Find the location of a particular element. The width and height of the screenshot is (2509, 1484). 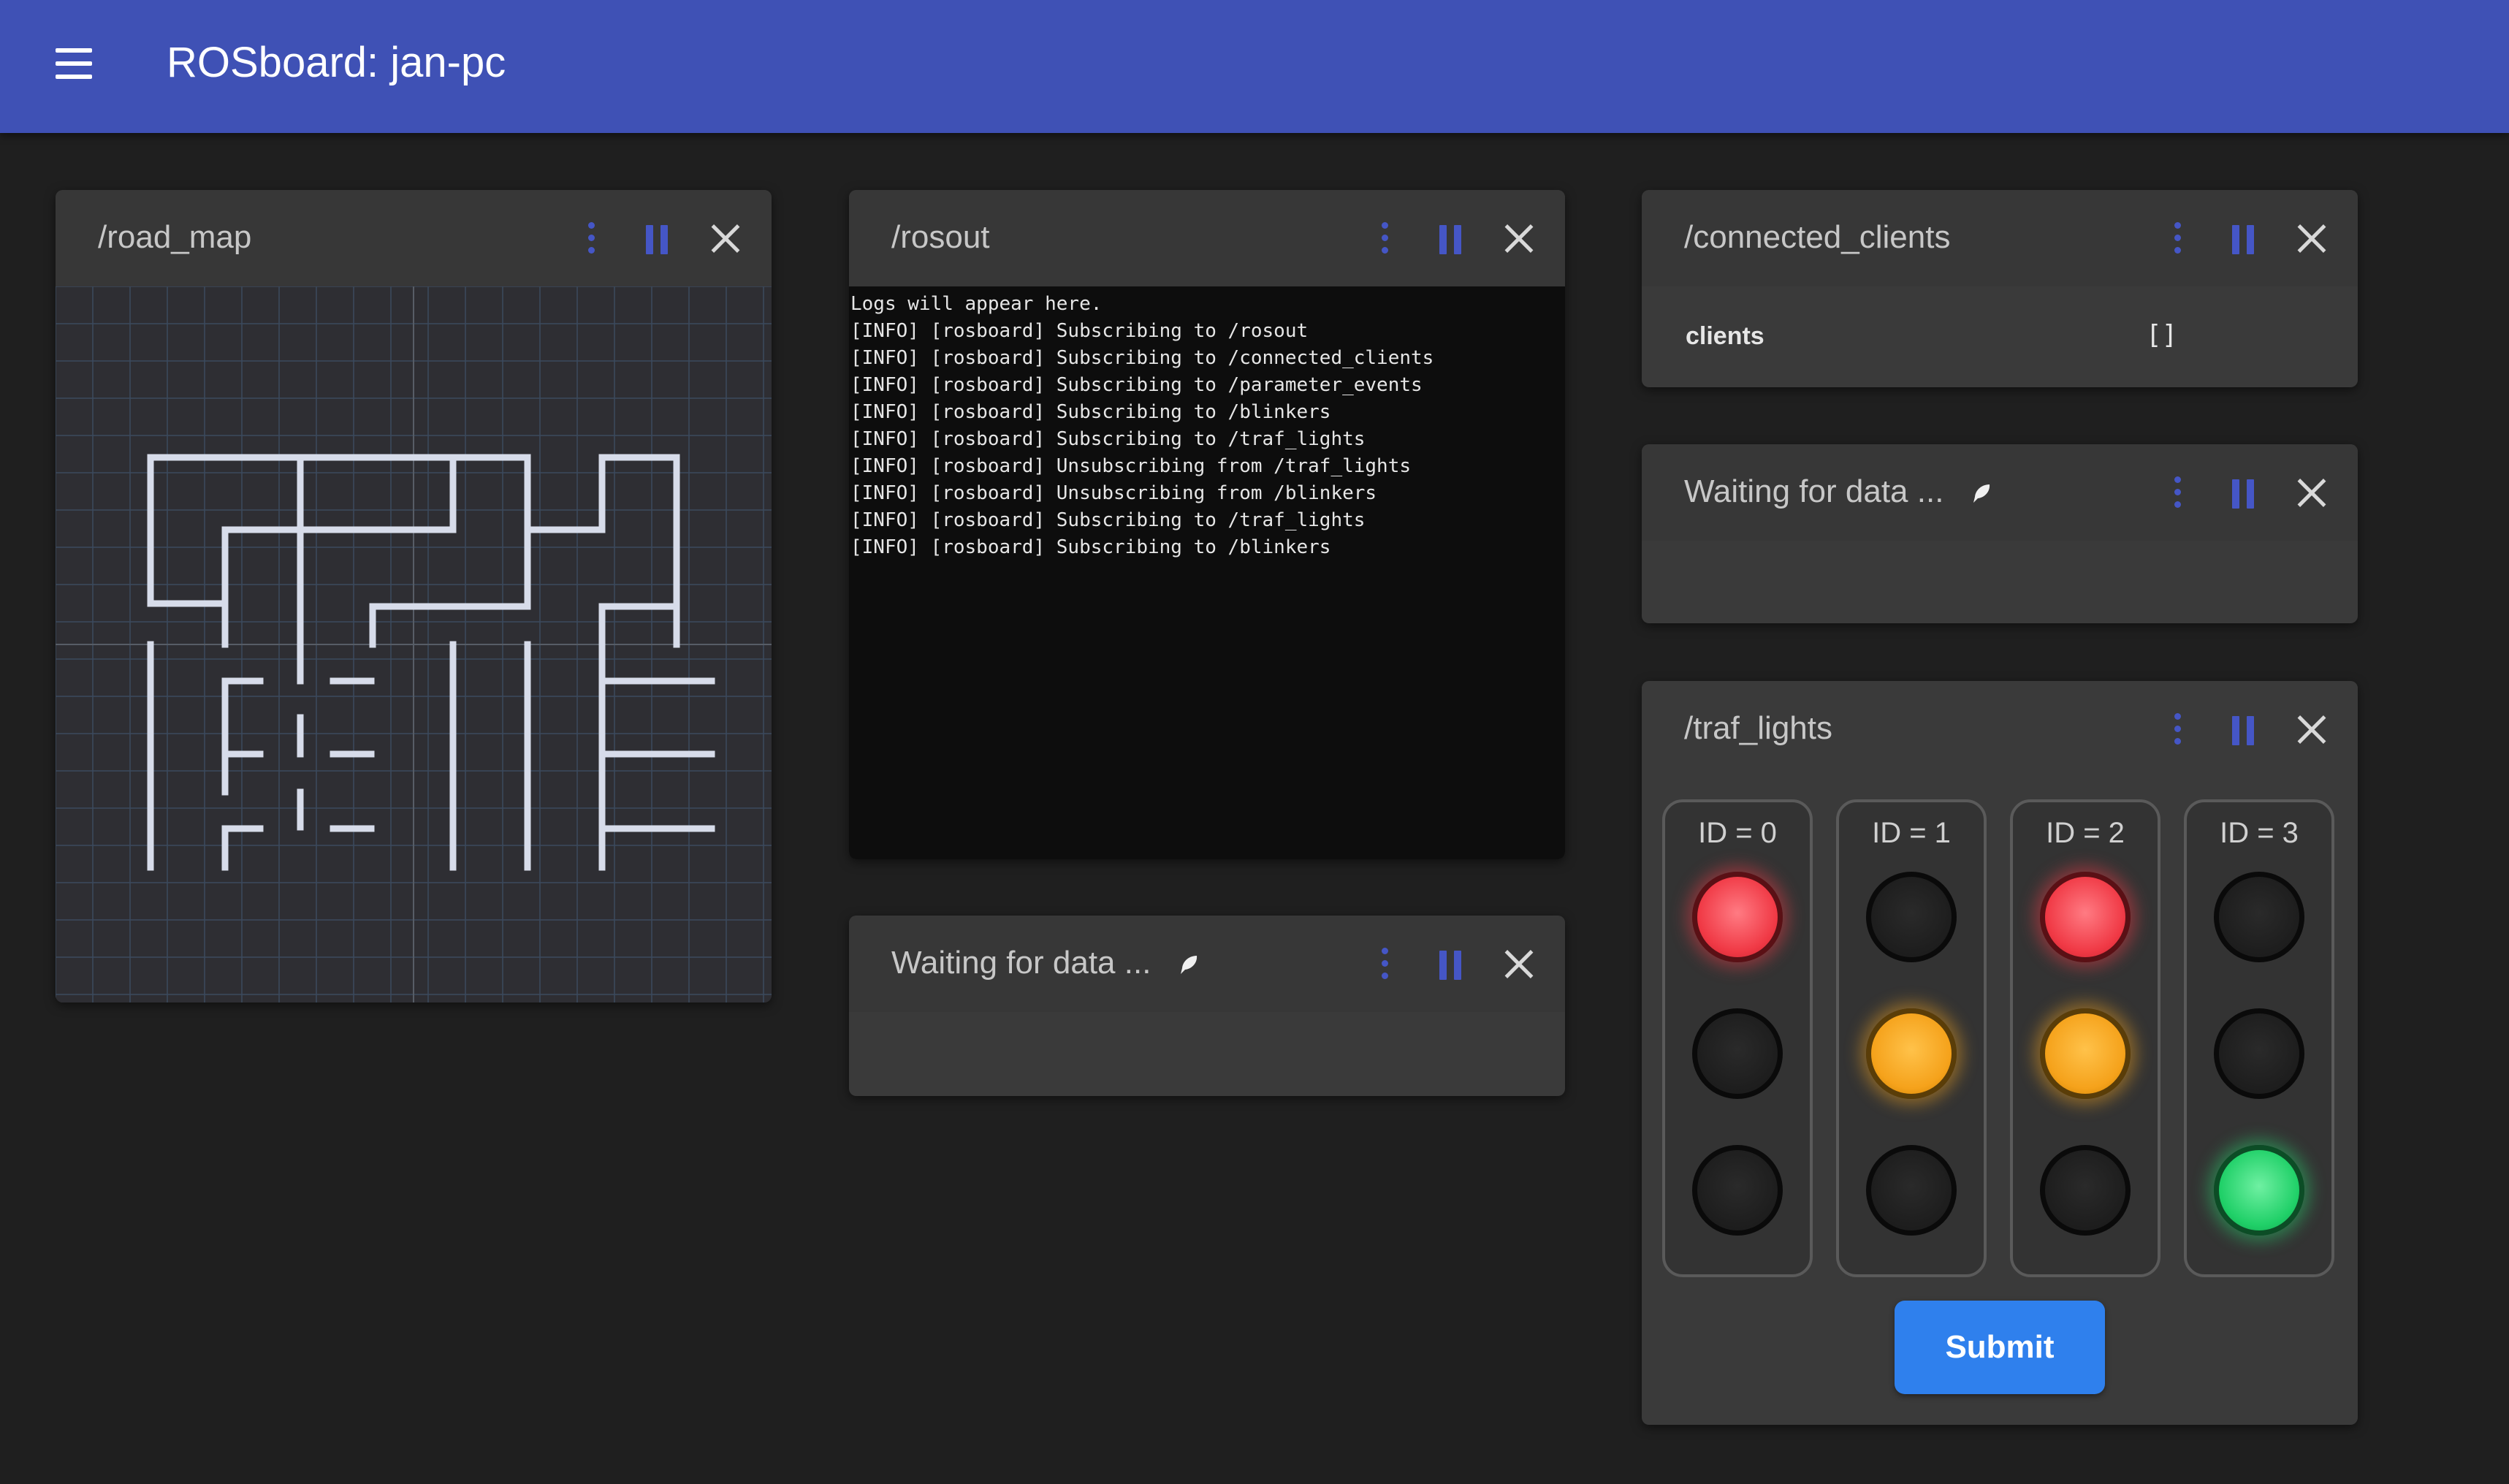

app-title: ROSboard: jan-pc is located at coordinates (336, 62).